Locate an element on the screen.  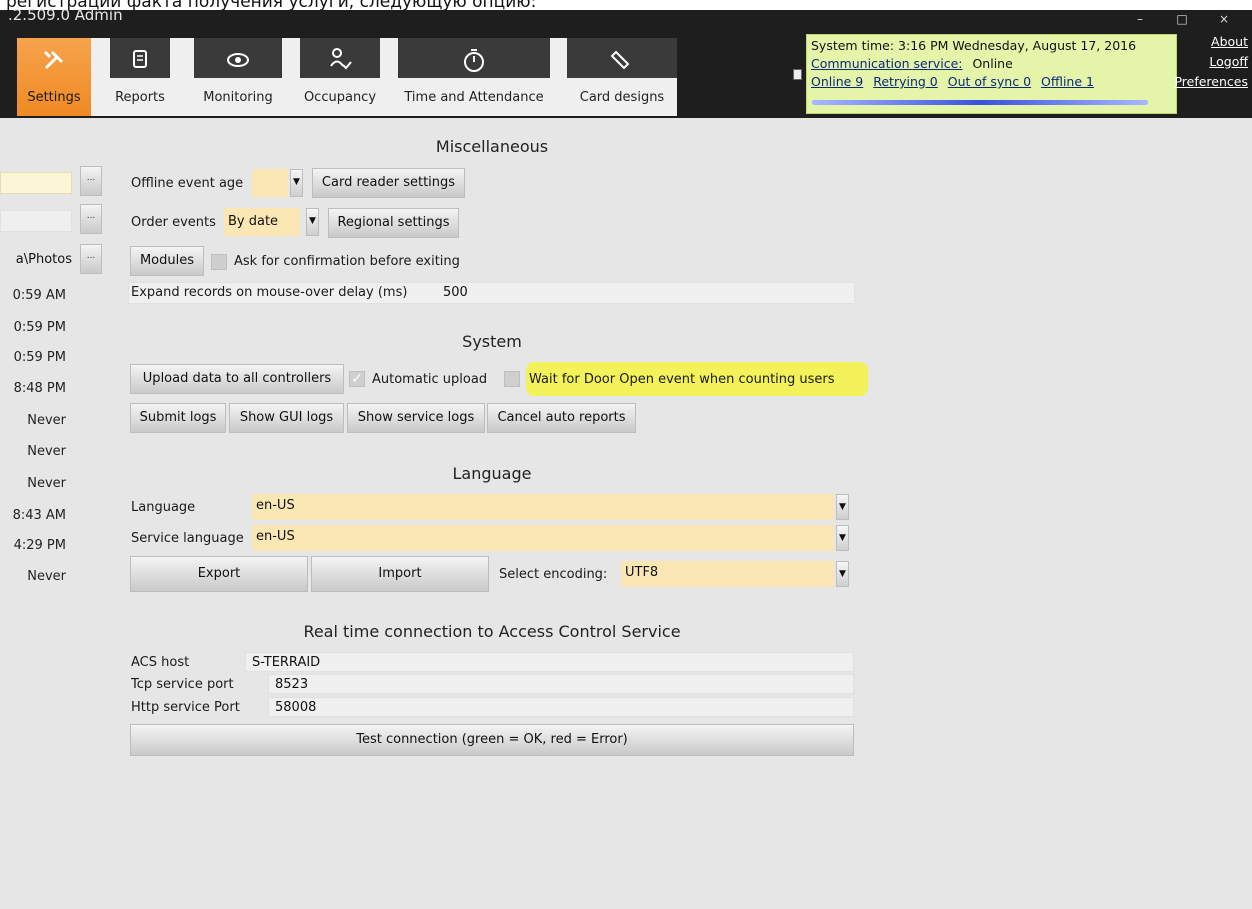
top-links: About Logoff Preferences is located at coordinates (1213, 75).